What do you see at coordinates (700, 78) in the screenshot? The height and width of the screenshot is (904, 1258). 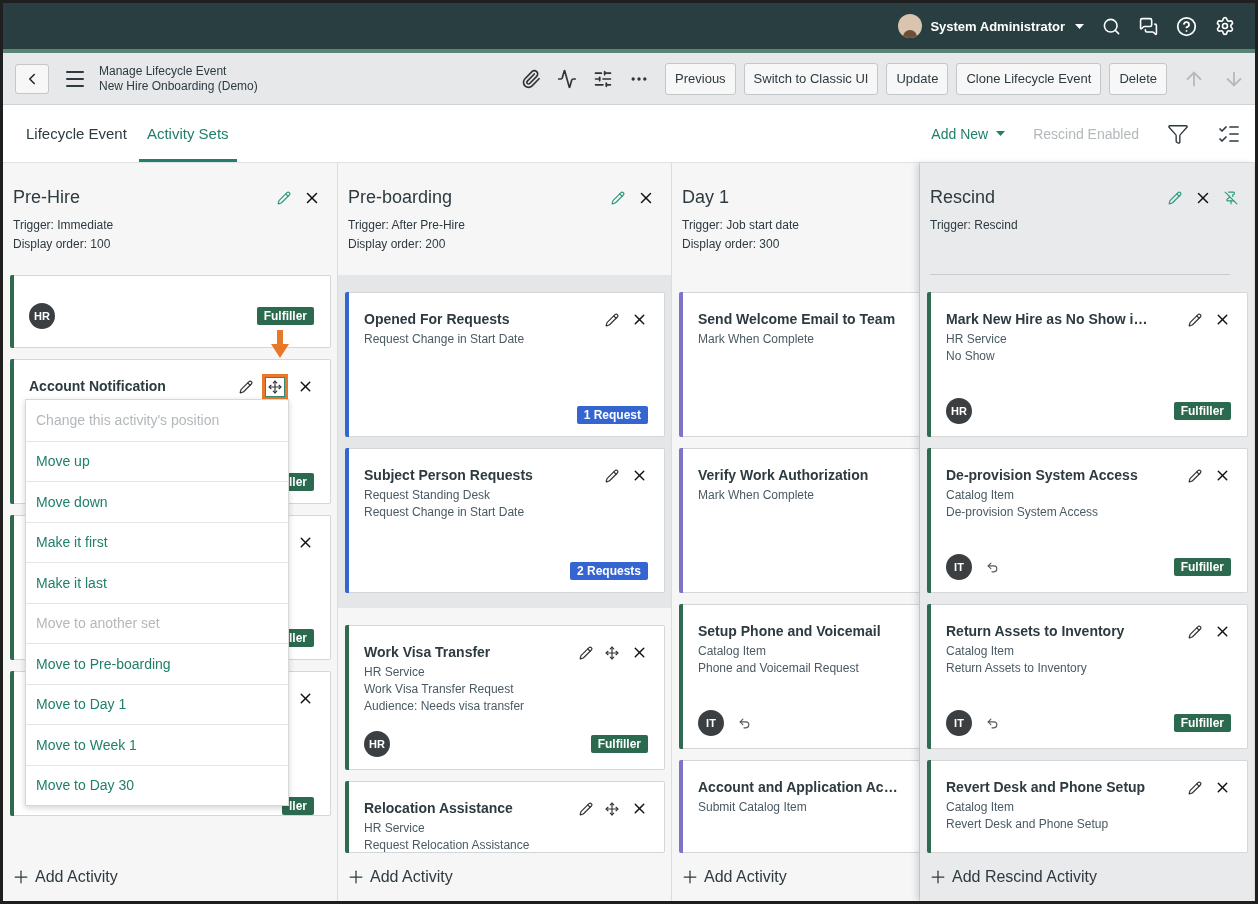 I see `toolbar-button: Previous` at bounding box center [700, 78].